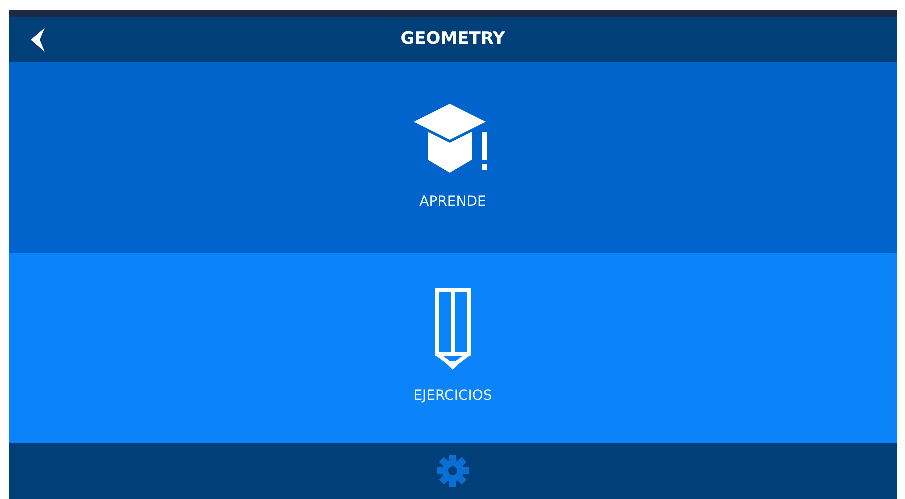 This screenshot has height=499, width=905. What do you see at coordinates (453, 39) in the screenshot?
I see `screen-title: GEOMETRY` at bounding box center [453, 39].